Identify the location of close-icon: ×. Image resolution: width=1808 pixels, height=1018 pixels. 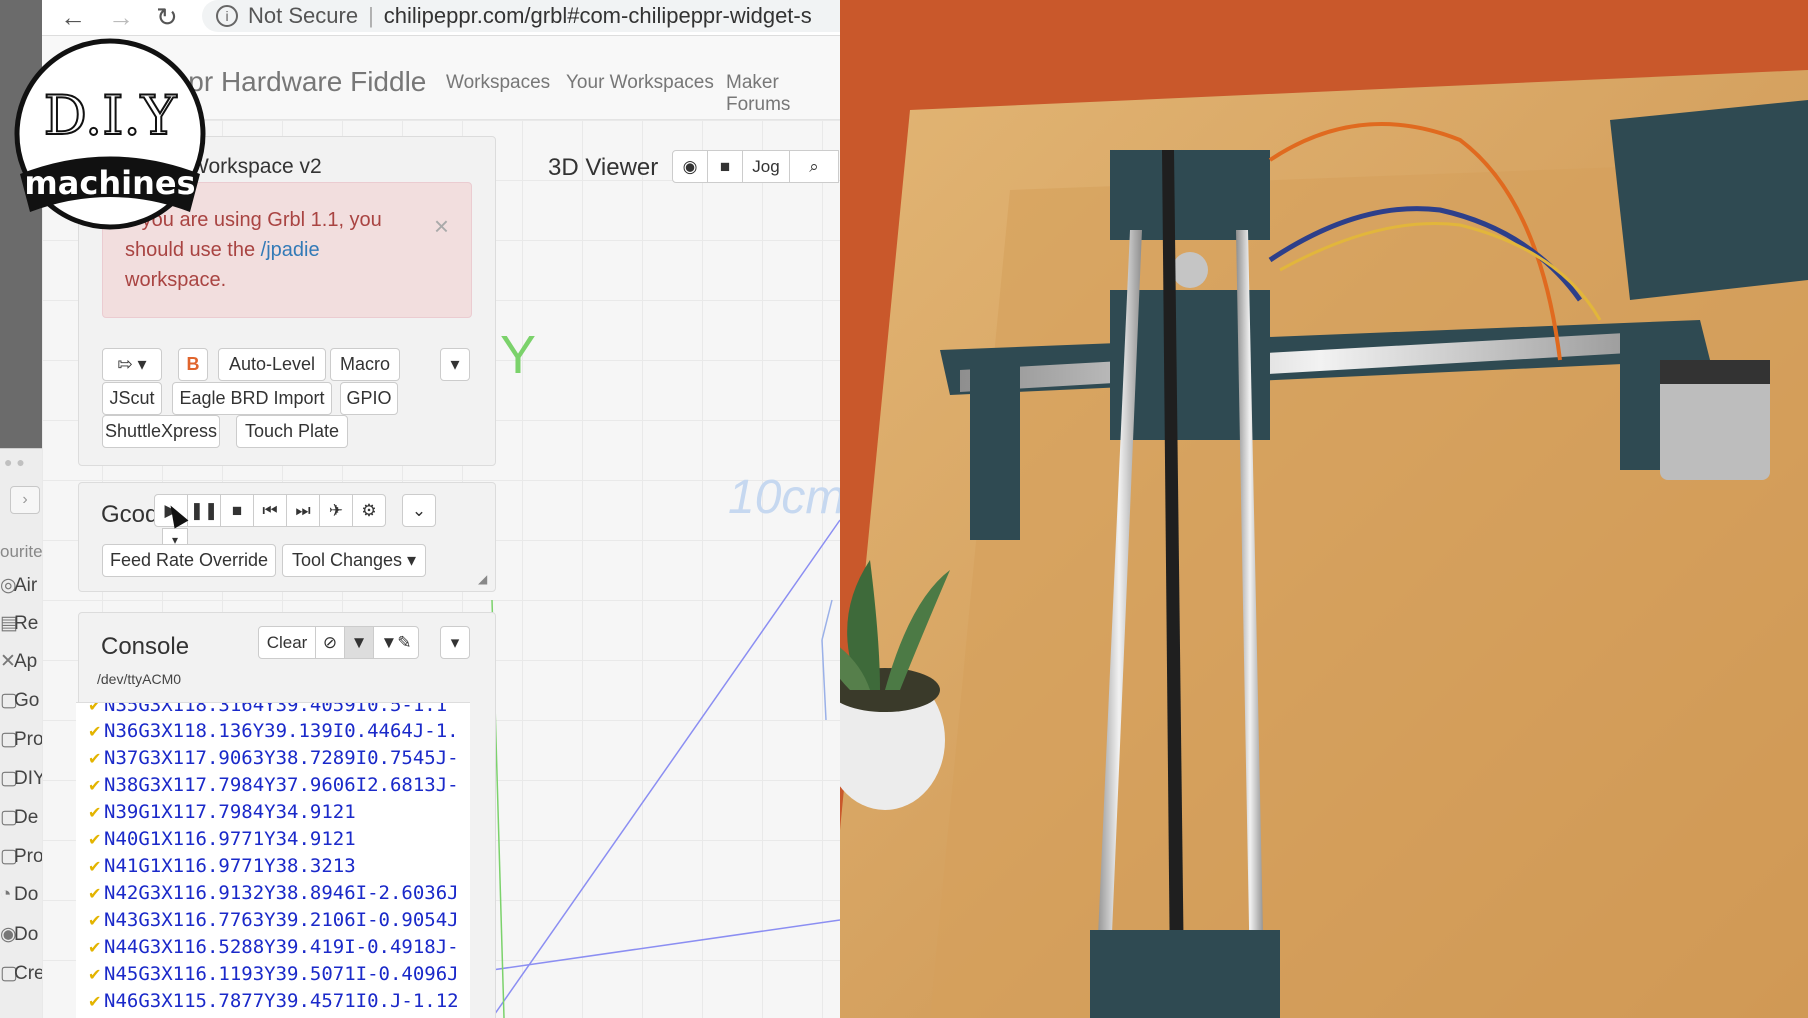
(441, 226).